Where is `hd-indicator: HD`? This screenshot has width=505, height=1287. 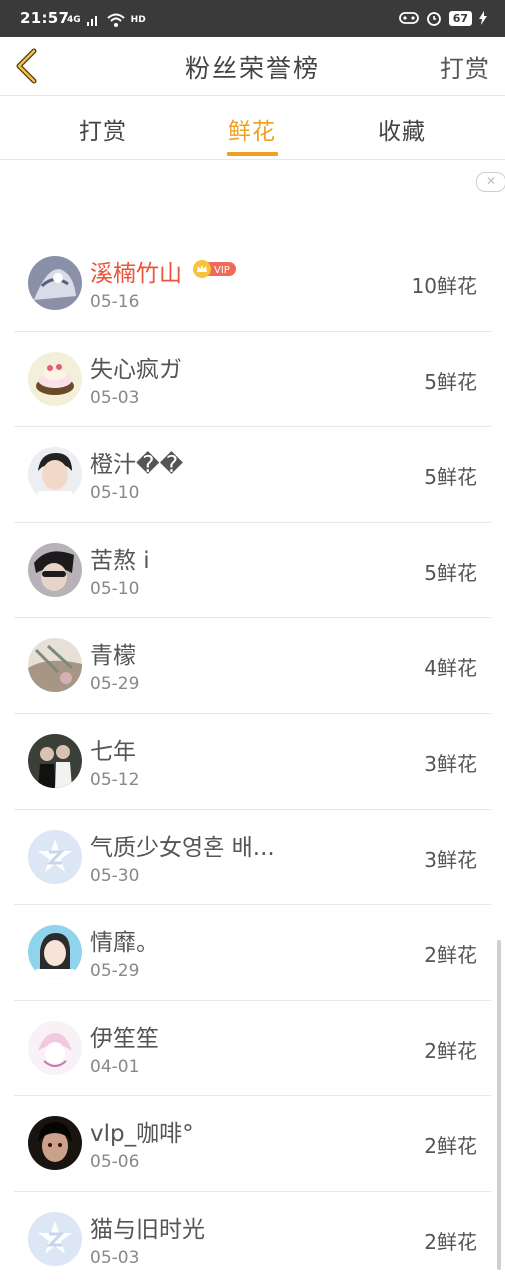 hd-indicator: HD is located at coordinates (138, 20).